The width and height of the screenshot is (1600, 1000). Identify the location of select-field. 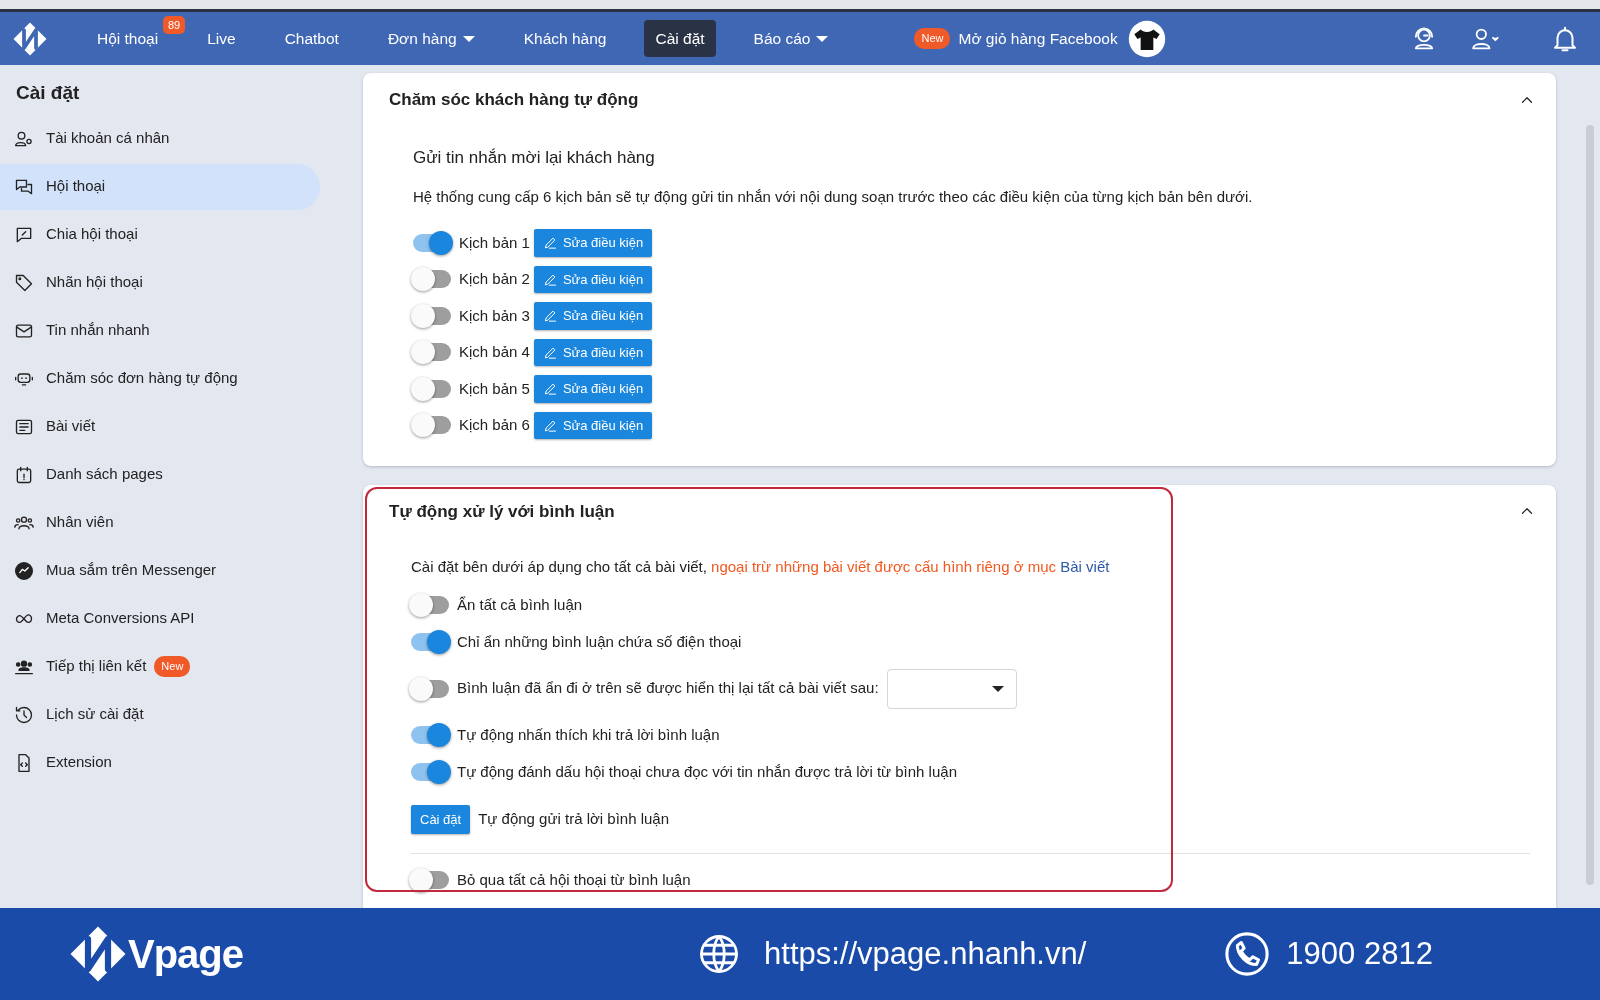
(951, 688).